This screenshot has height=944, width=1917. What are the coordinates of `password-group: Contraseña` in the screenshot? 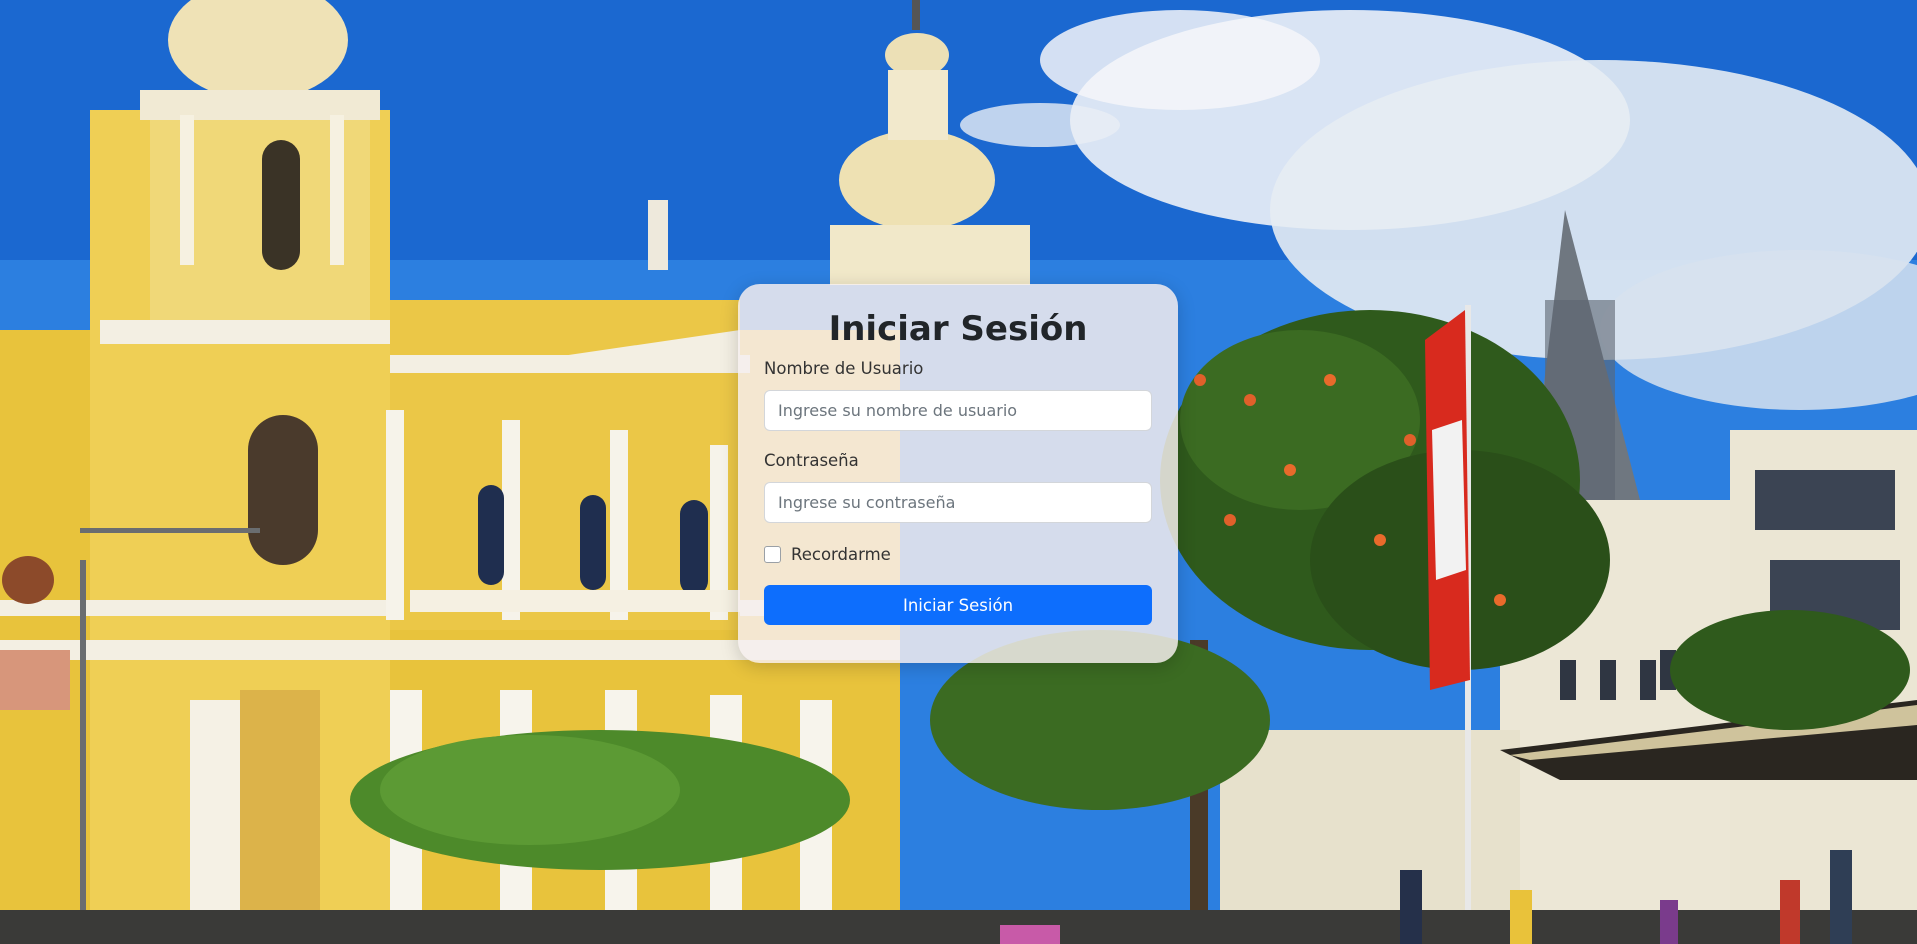 It's located at (958, 487).